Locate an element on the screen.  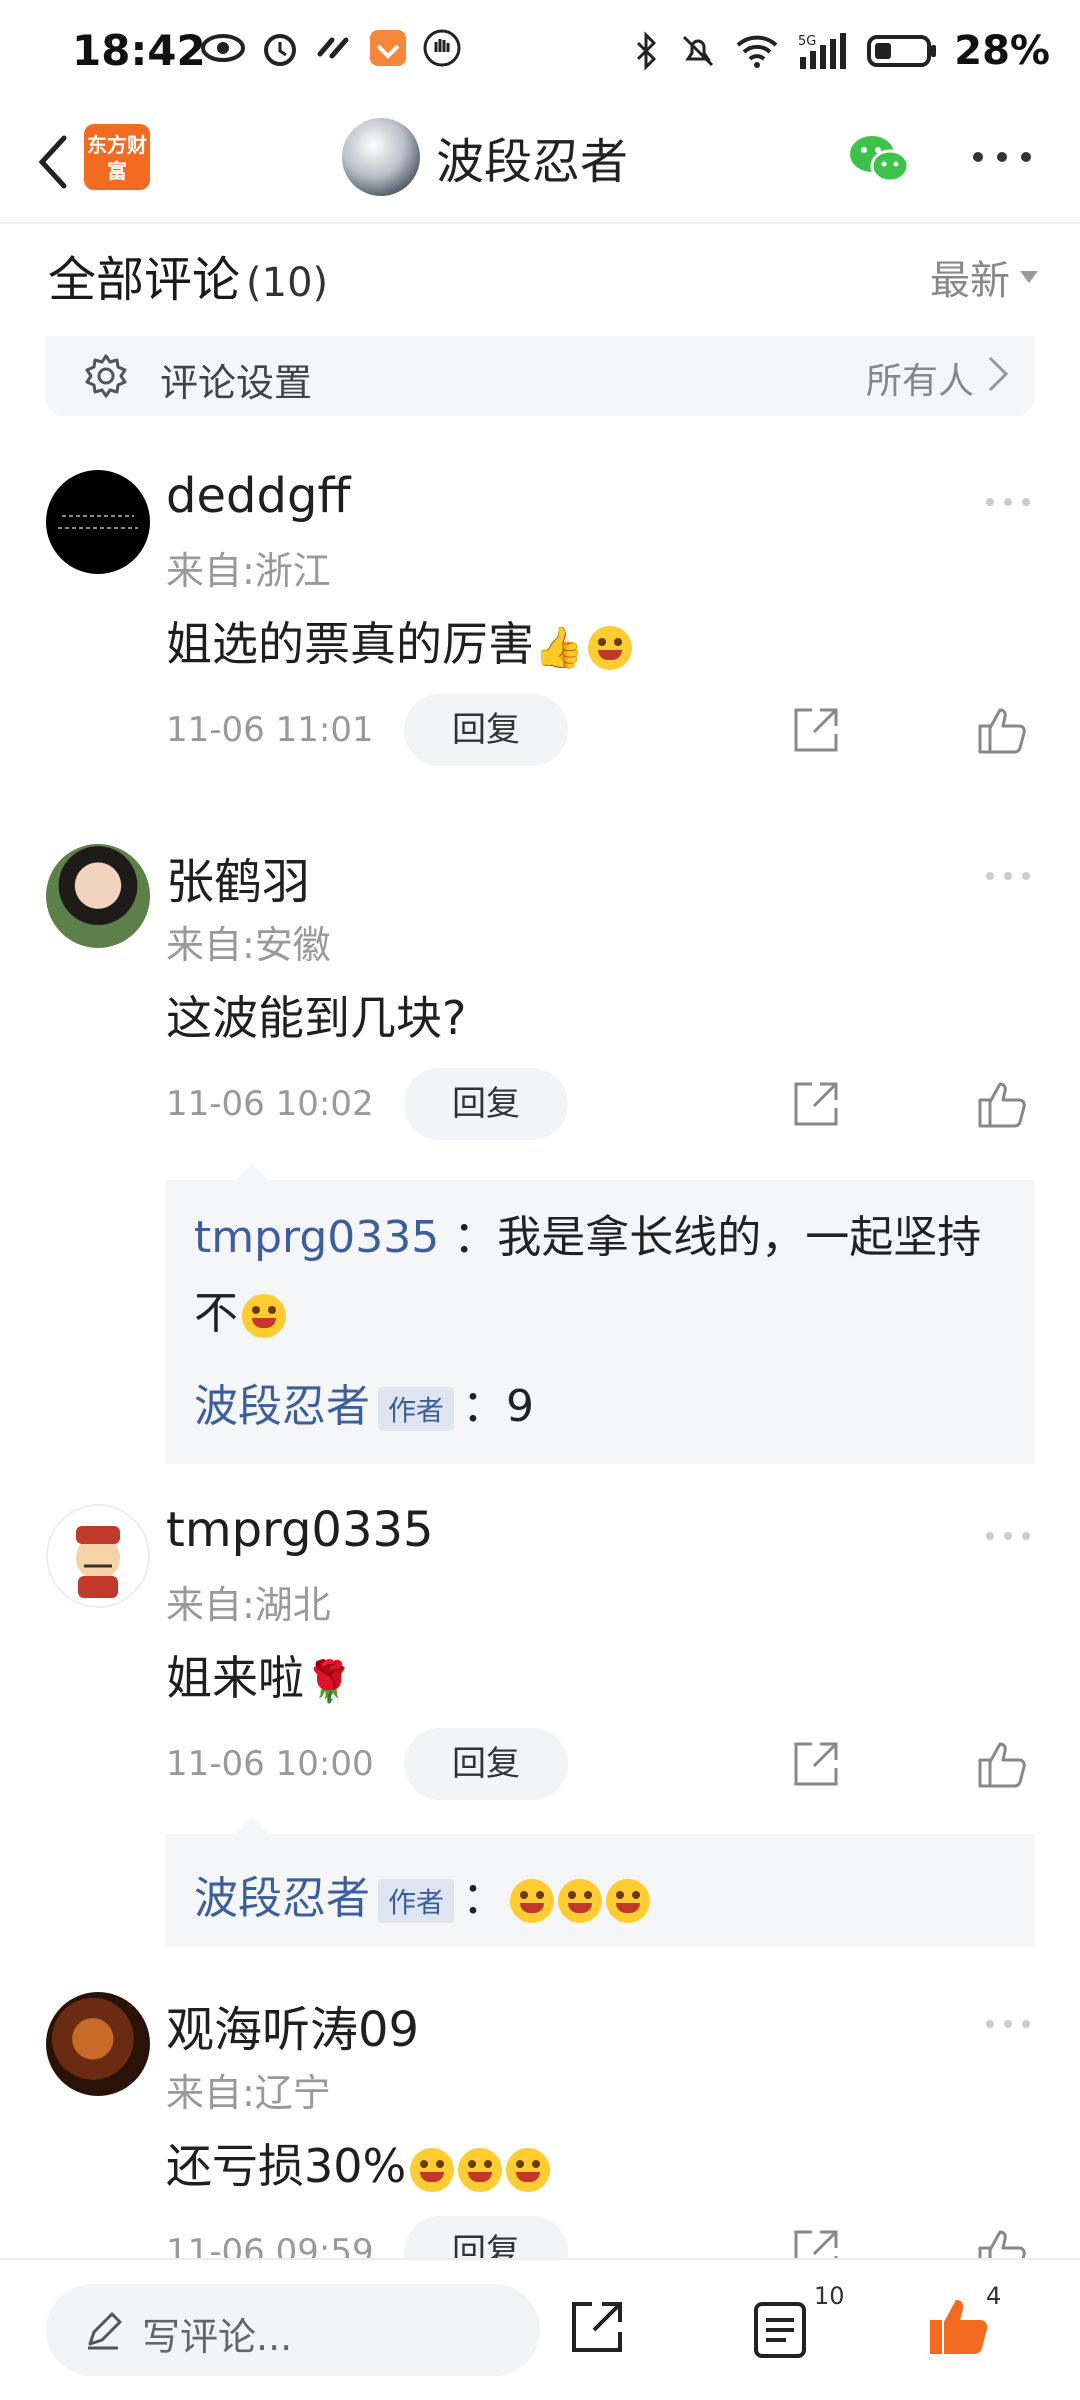
user-name: tmprg0335 is located at coordinates (300, 1530).